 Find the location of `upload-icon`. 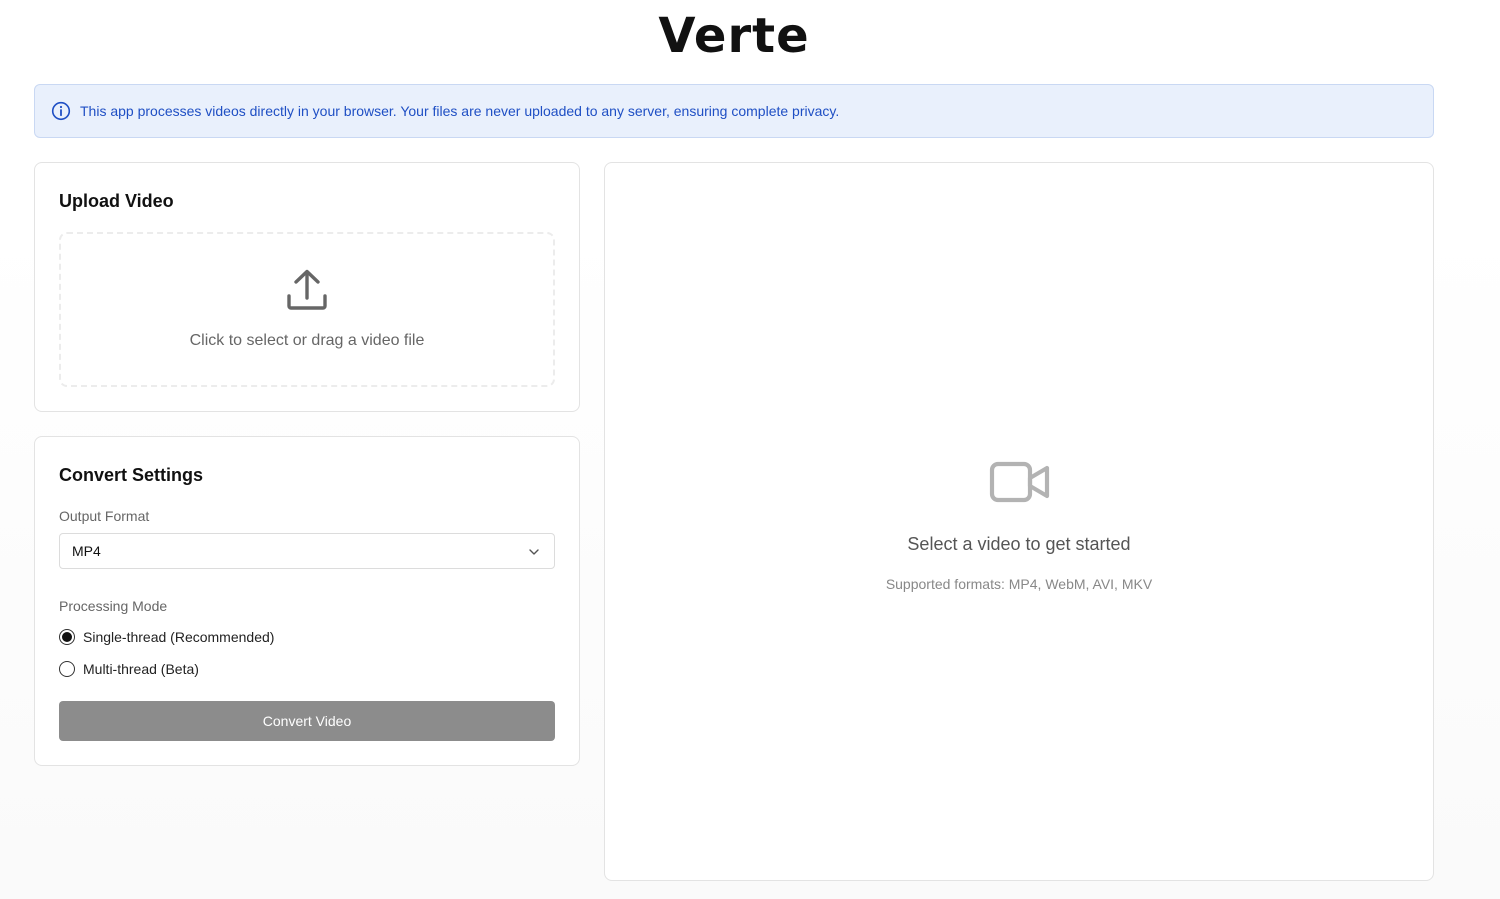

upload-icon is located at coordinates (307, 290).